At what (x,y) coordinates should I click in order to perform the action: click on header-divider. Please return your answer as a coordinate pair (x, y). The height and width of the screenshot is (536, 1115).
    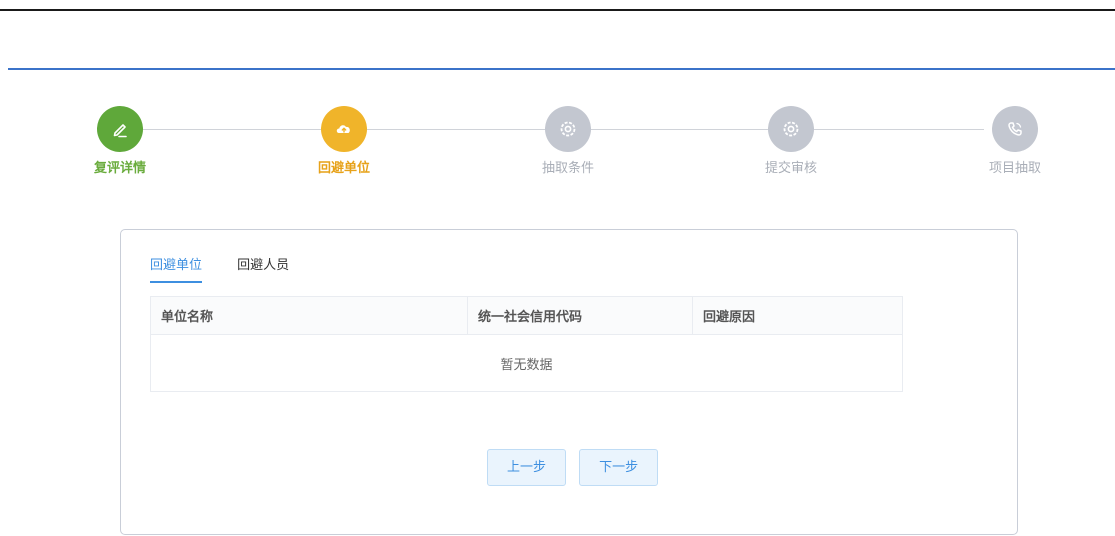
    Looking at the image, I should click on (561, 69).